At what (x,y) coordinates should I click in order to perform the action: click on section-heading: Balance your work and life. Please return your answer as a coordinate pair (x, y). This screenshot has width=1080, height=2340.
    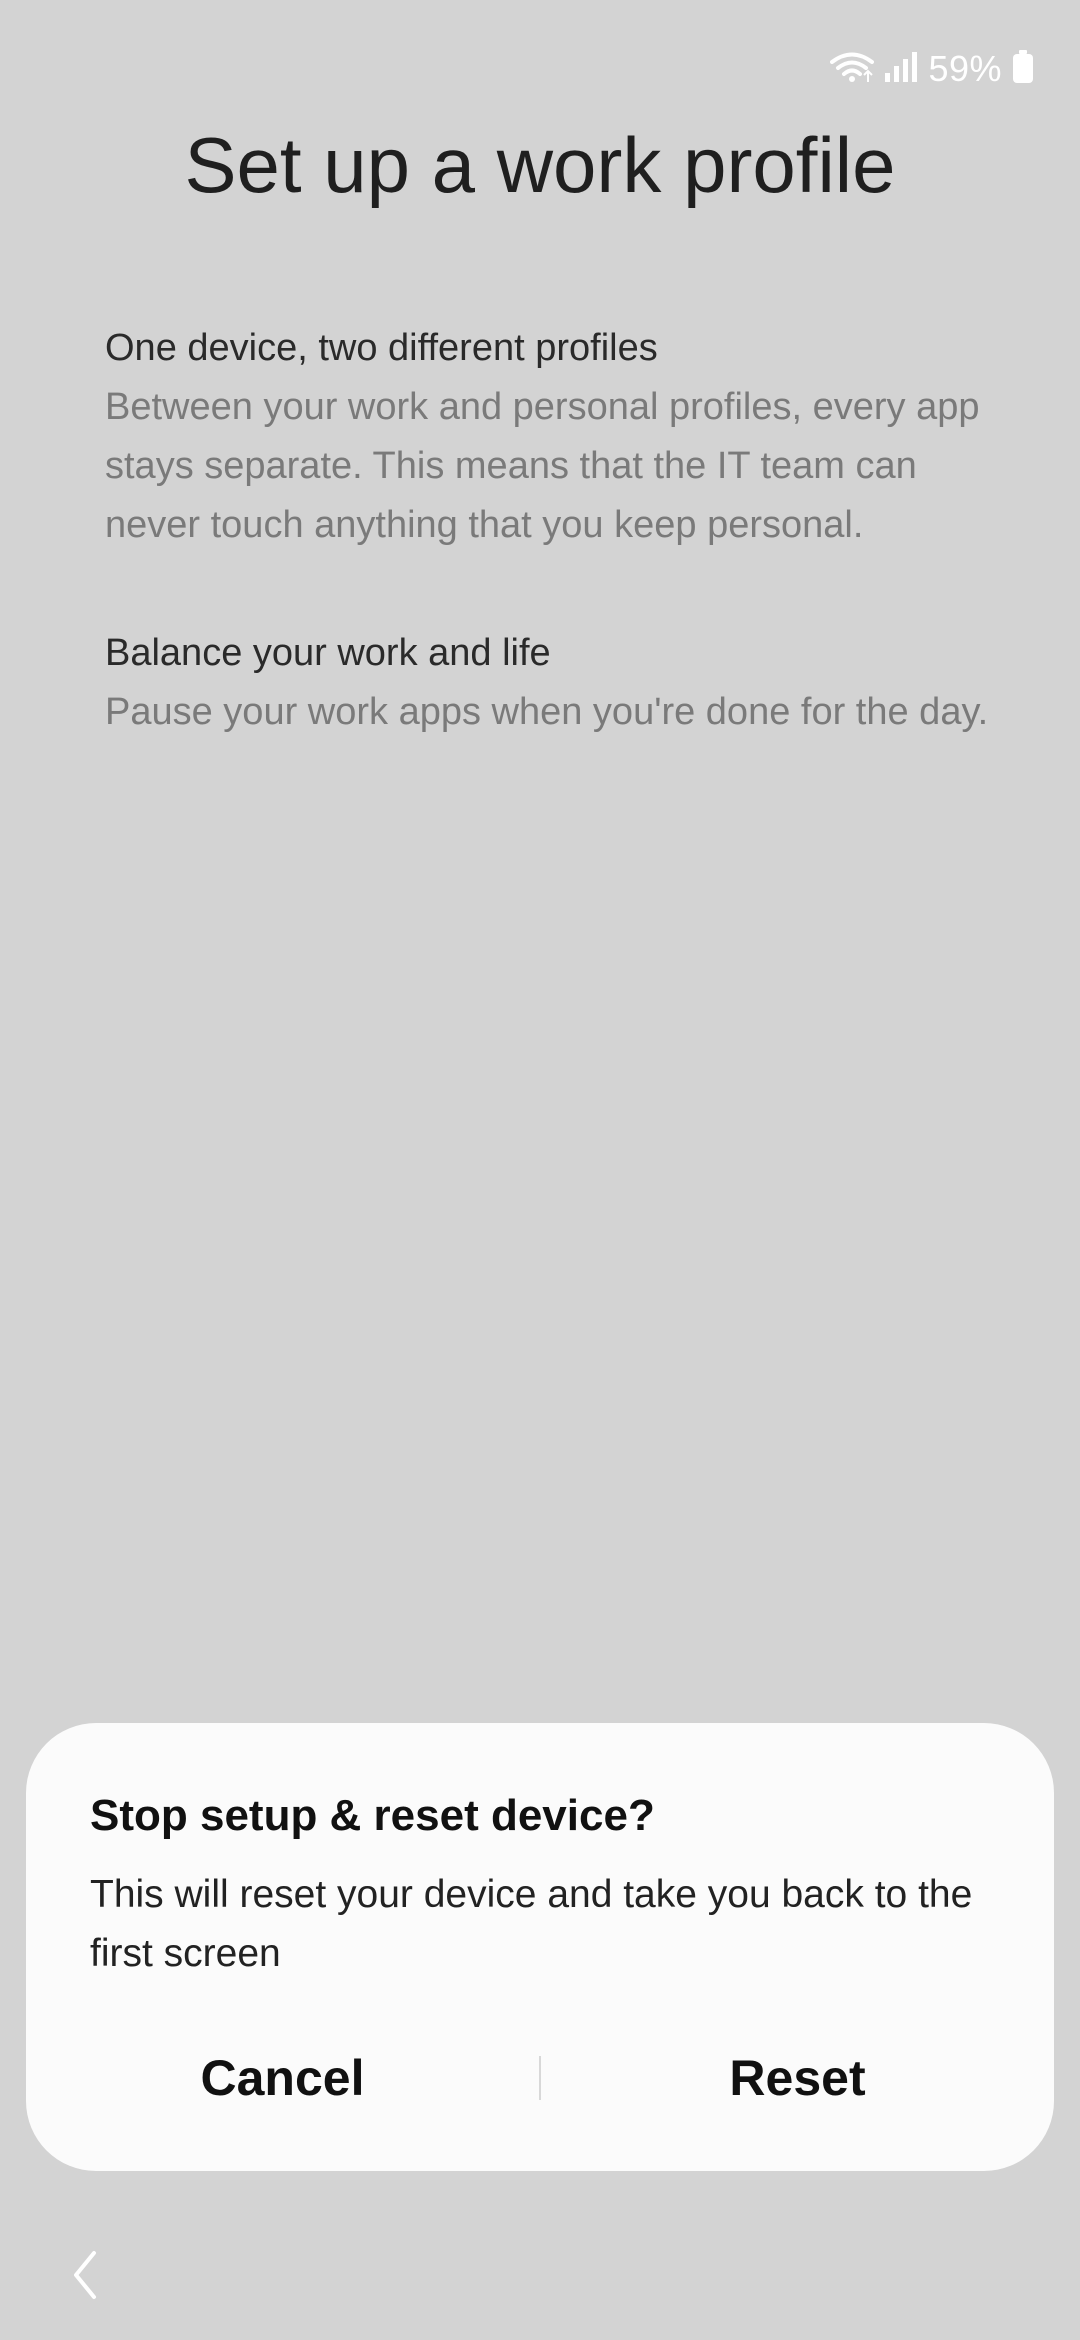
    Looking at the image, I should click on (328, 653).